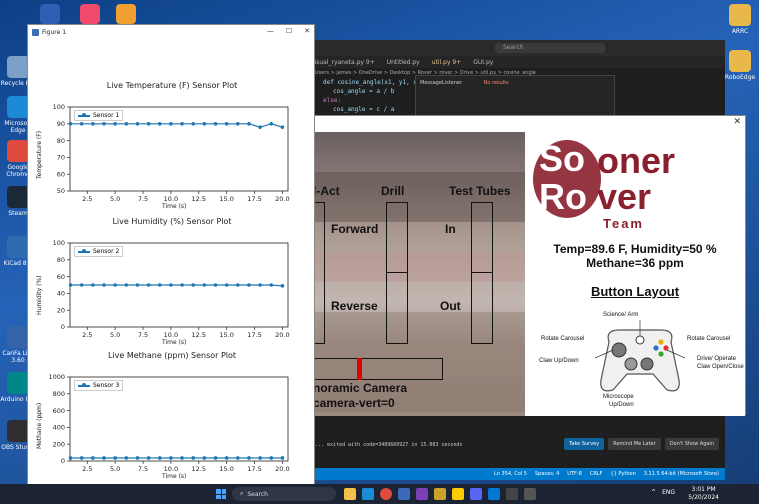  Describe the element at coordinates (61, 174) in the screenshot. I see `y-tick-label: 60` at that location.